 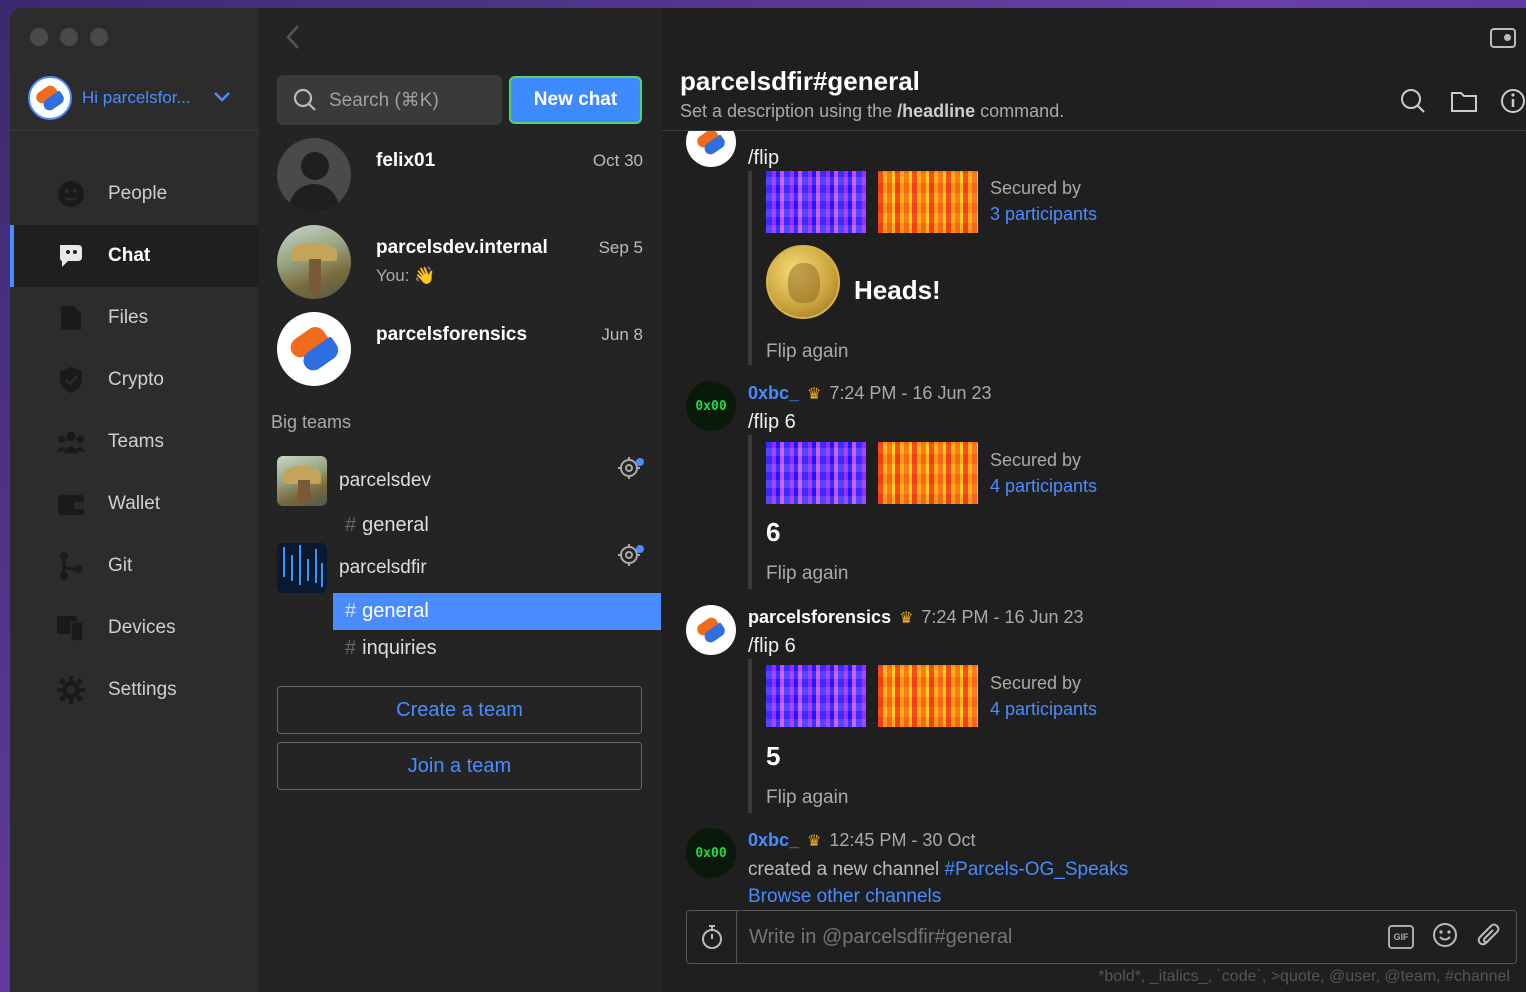 What do you see at coordinates (814, 841) in the screenshot?
I see `crown-icon: ♛` at bounding box center [814, 841].